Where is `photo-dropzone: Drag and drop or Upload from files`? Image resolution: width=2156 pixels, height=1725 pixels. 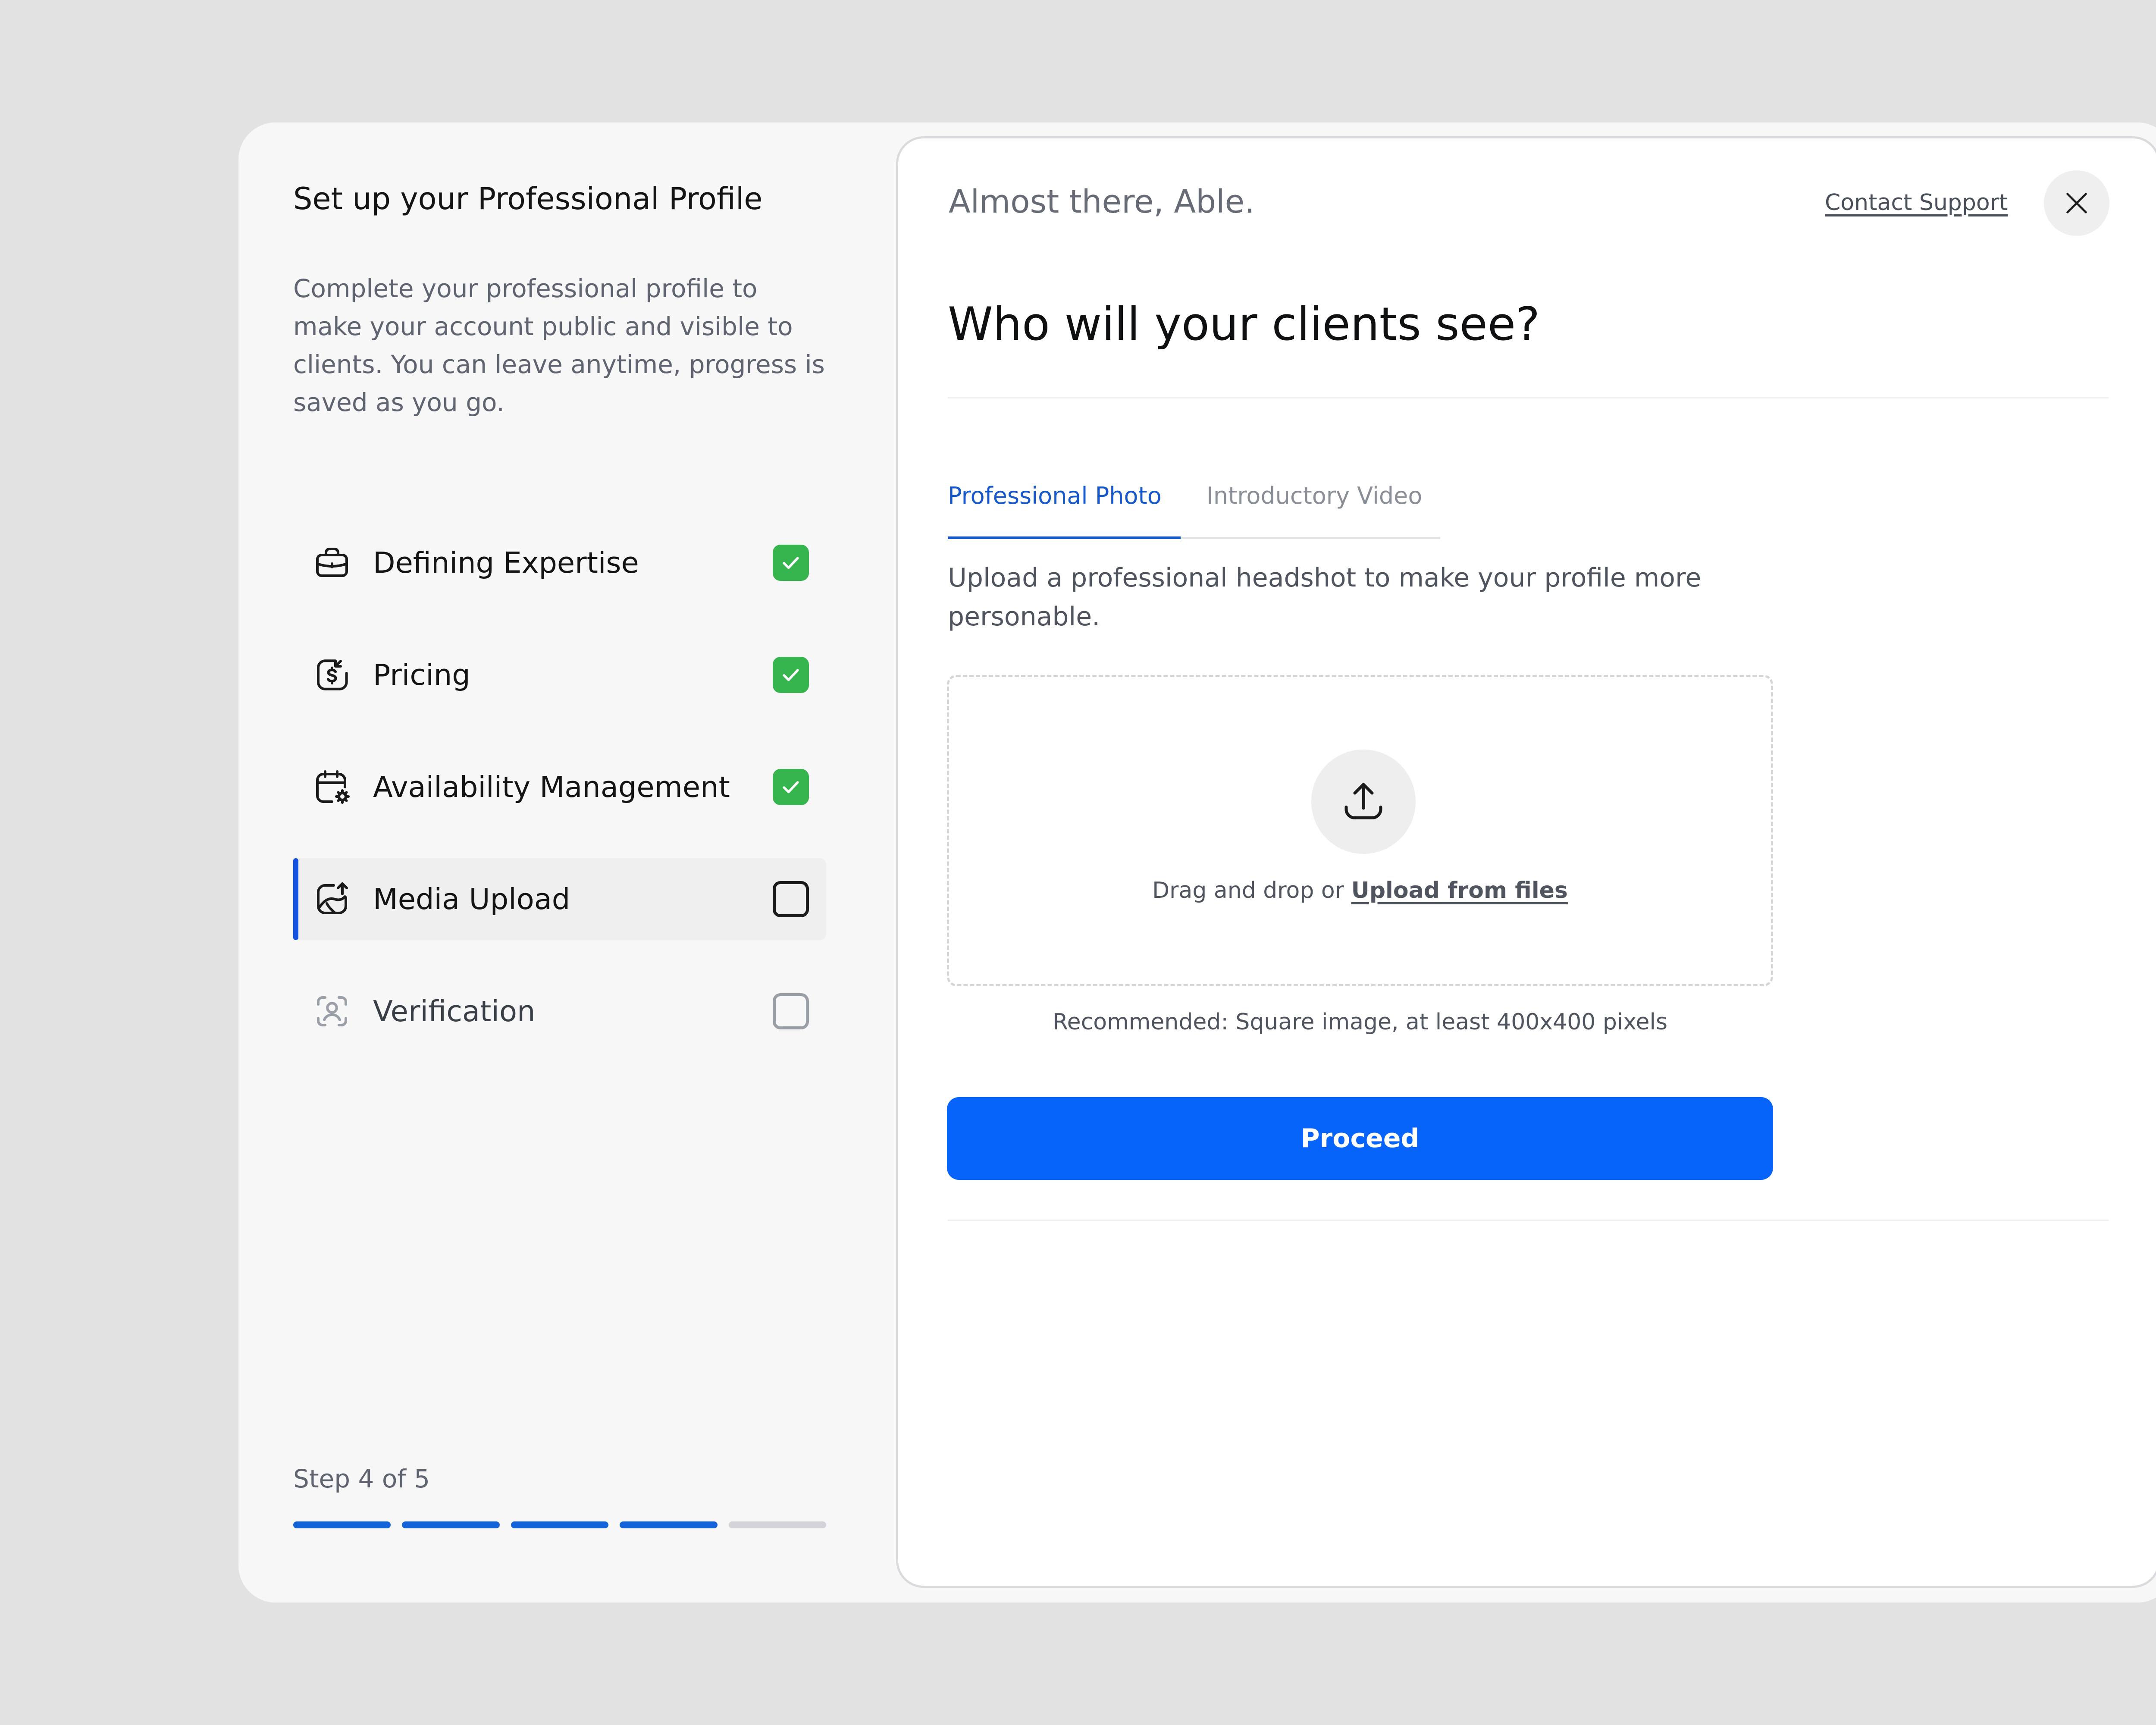
photo-dropzone: Drag and drop or Upload from files is located at coordinates (1360, 831).